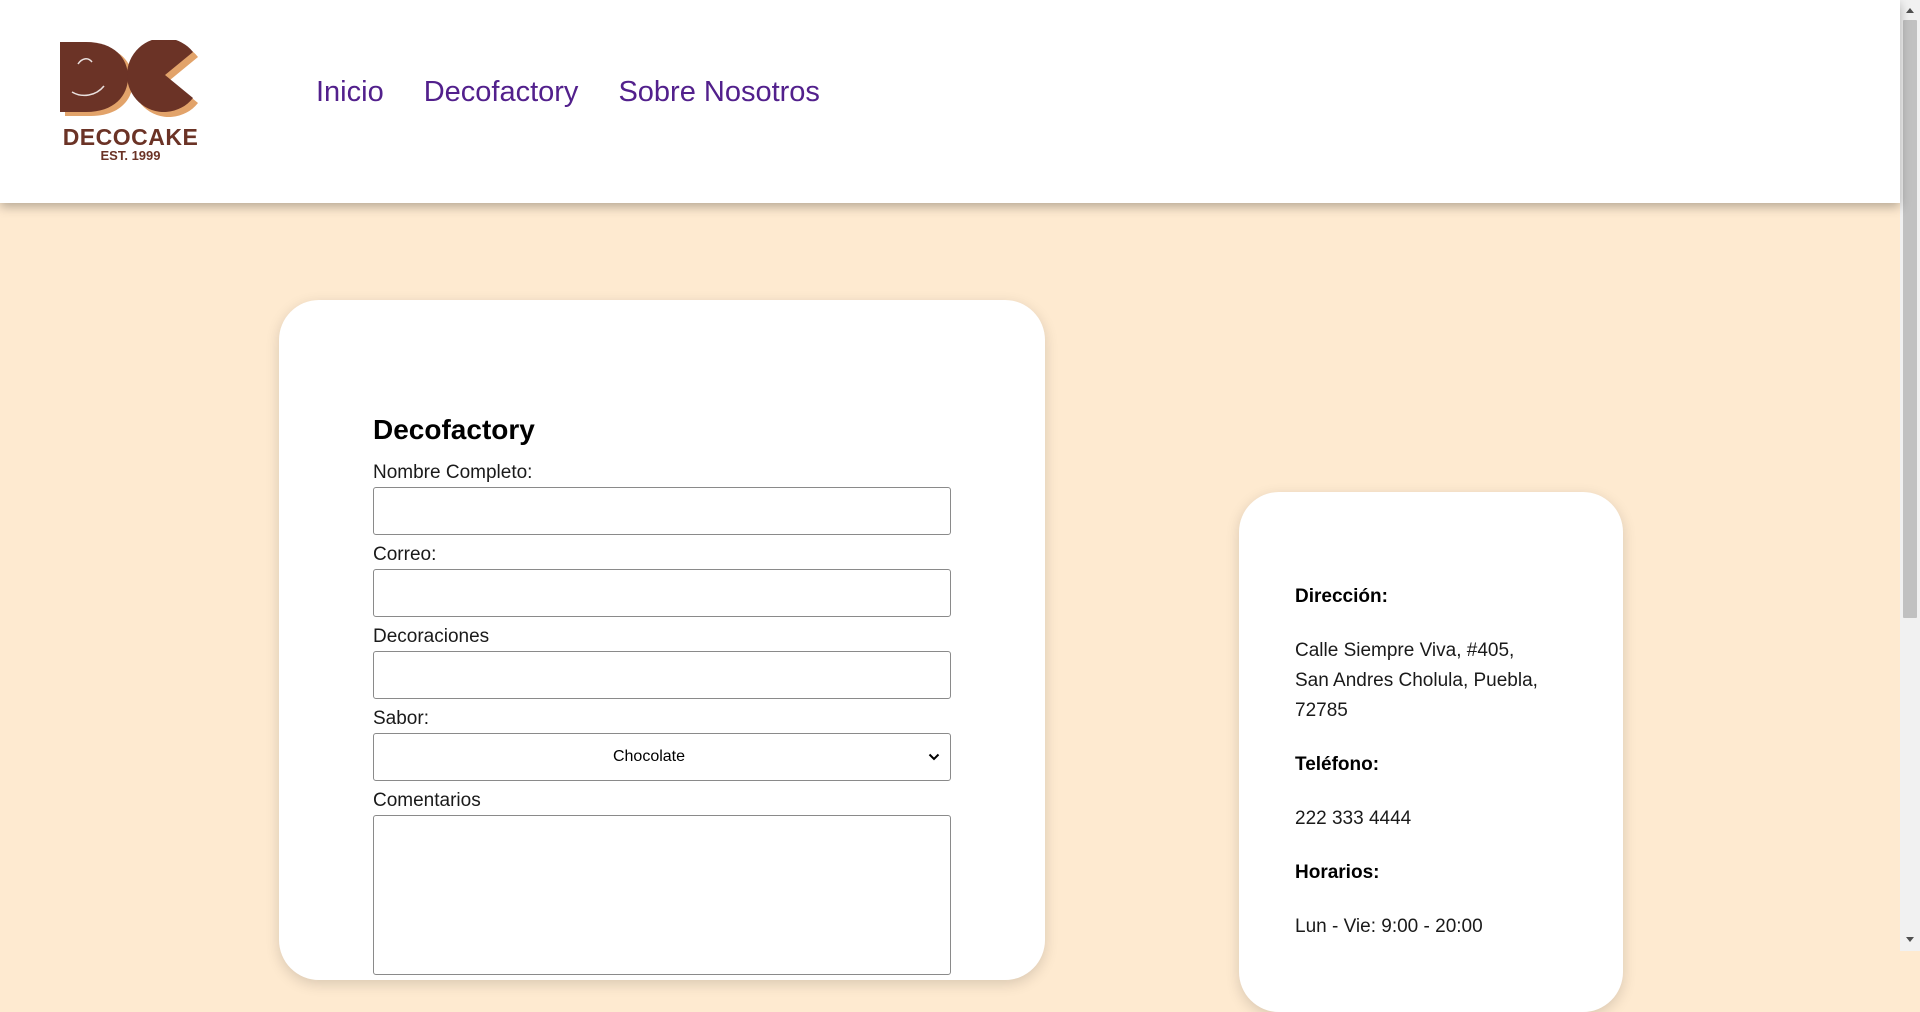  Describe the element at coordinates (1910, 10) in the screenshot. I see `triangle-up-icon` at that location.